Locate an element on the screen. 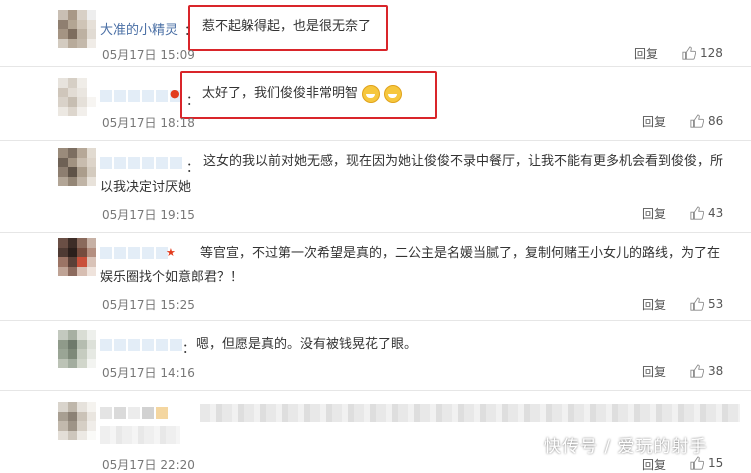  like-count: 43 is located at coordinates (716, 213).